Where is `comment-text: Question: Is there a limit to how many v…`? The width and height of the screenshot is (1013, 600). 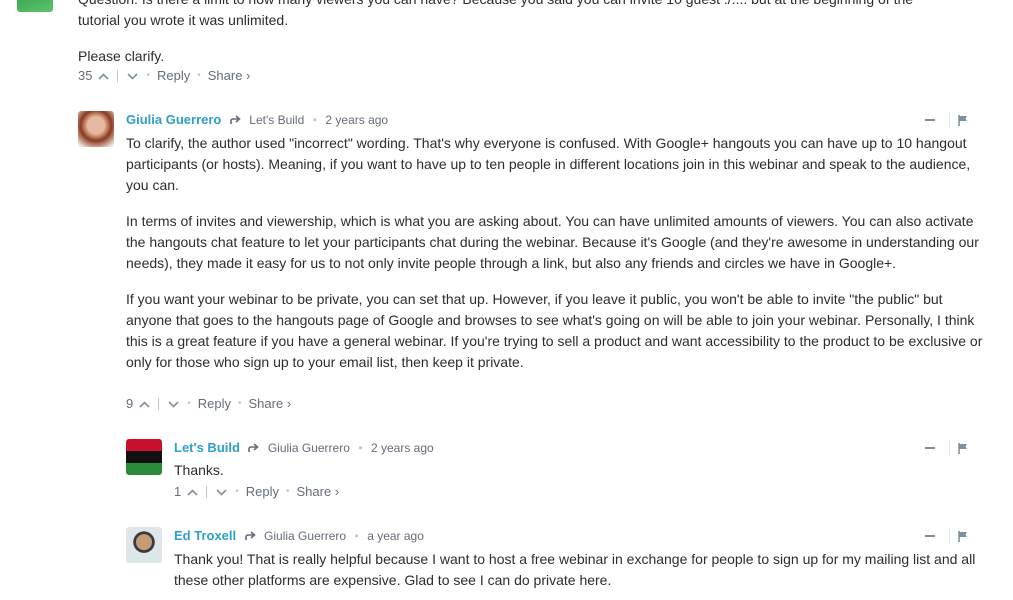 comment-text: Question: Is there a limit to how many v… is located at coordinates (528, 5).